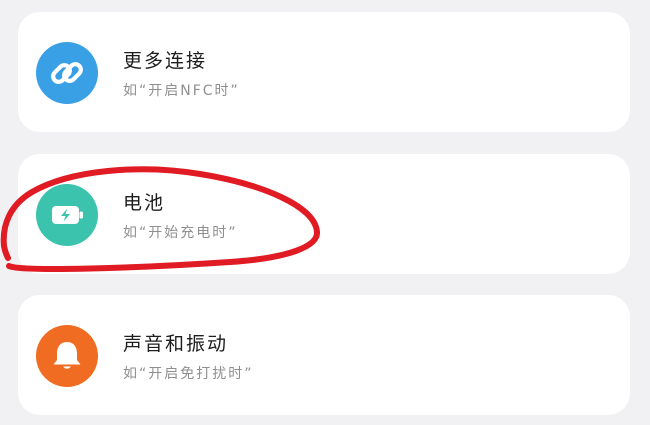 The width and height of the screenshot is (650, 425). I want to click on sound-vibration-title: 声音和振动, so click(176, 344).